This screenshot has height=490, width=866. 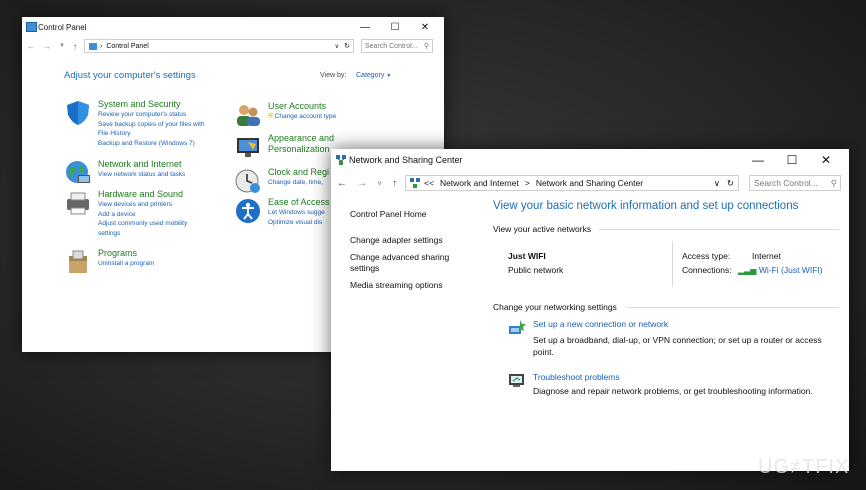 What do you see at coordinates (406, 160) in the screenshot?
I see `nw-window-title: Network and Sharing Center` at bounding box center [406, 160].